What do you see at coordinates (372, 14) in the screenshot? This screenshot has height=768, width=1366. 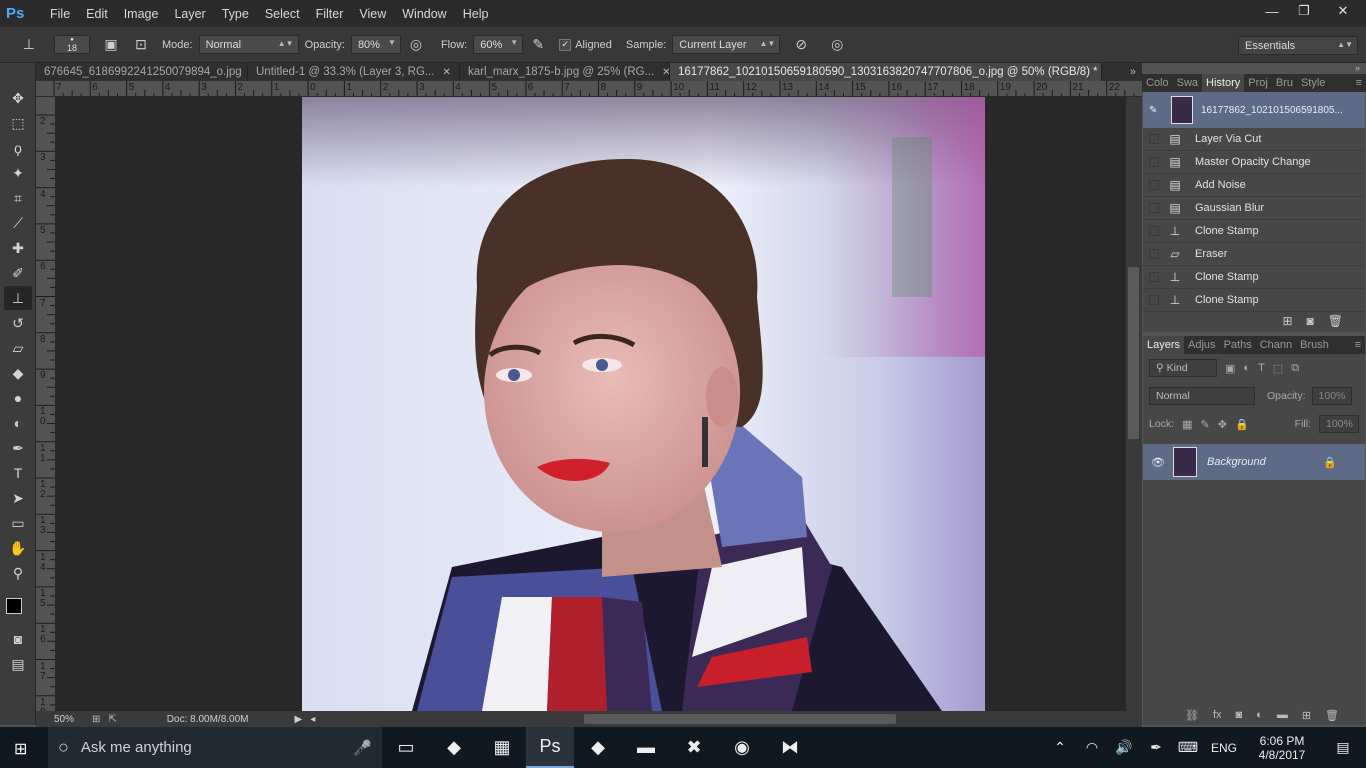 I see `menu-view: View` at bounding box center [372, 14].